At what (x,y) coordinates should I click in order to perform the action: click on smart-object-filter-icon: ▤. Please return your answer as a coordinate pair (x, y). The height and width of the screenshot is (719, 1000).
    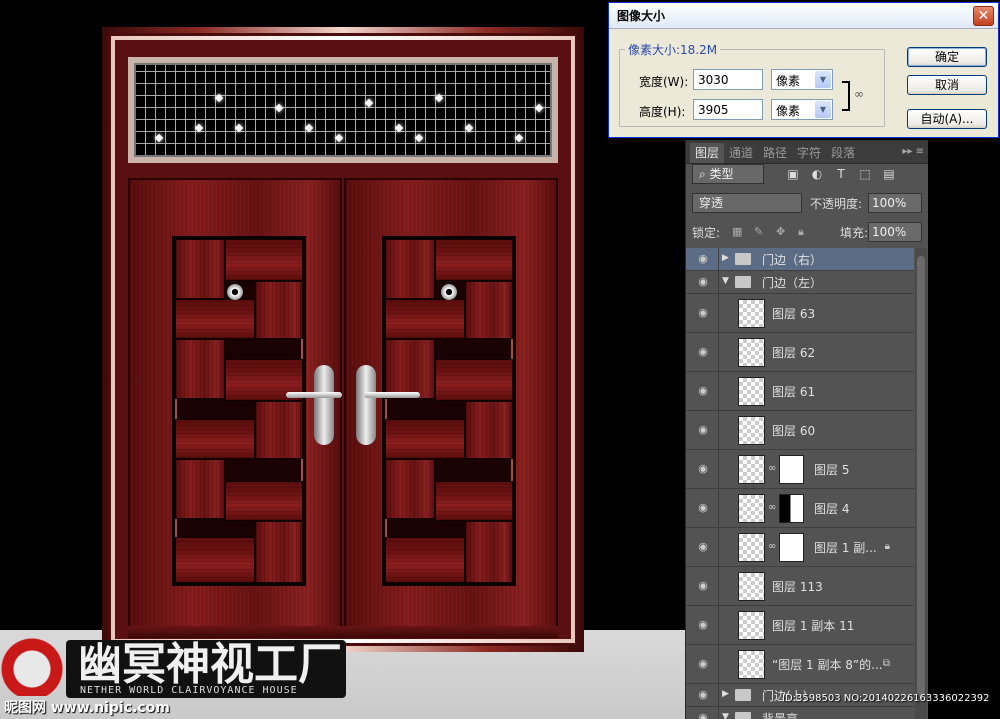
    Looking at the image, I should click on (889, 174).